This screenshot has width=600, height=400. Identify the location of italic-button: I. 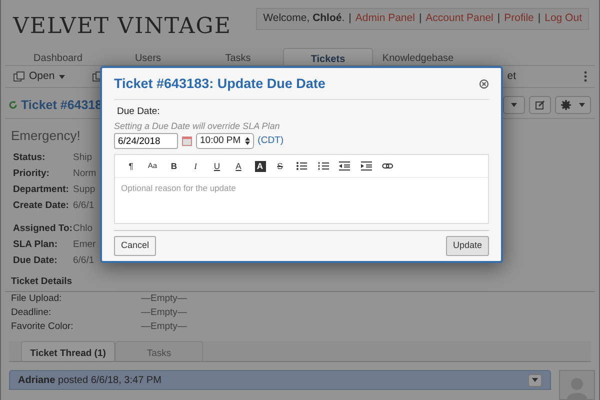
(196, 166).